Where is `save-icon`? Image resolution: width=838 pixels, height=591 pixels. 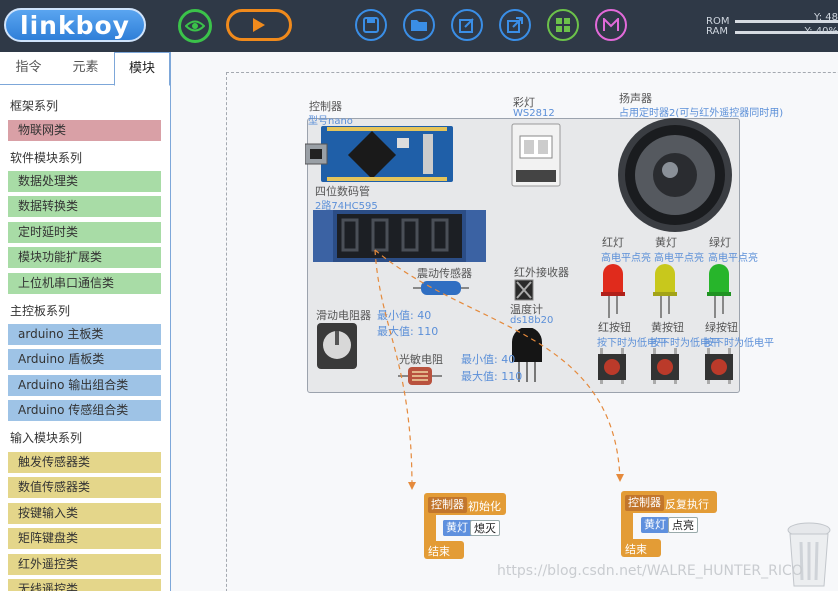 save-icon is located at coordinates (371, 25).